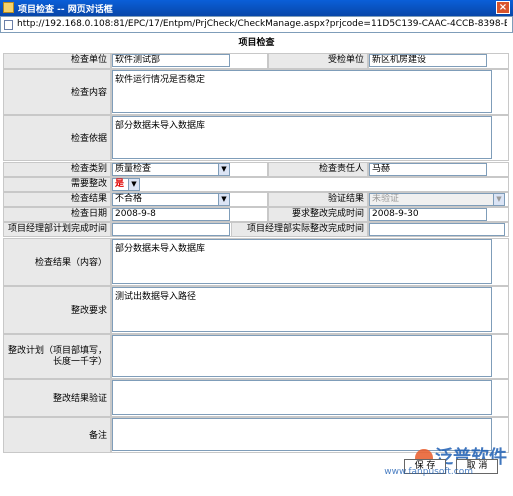 The height and width of the screenshot is (496, 513). I want to click on actual-time-input, so click(437, 229).